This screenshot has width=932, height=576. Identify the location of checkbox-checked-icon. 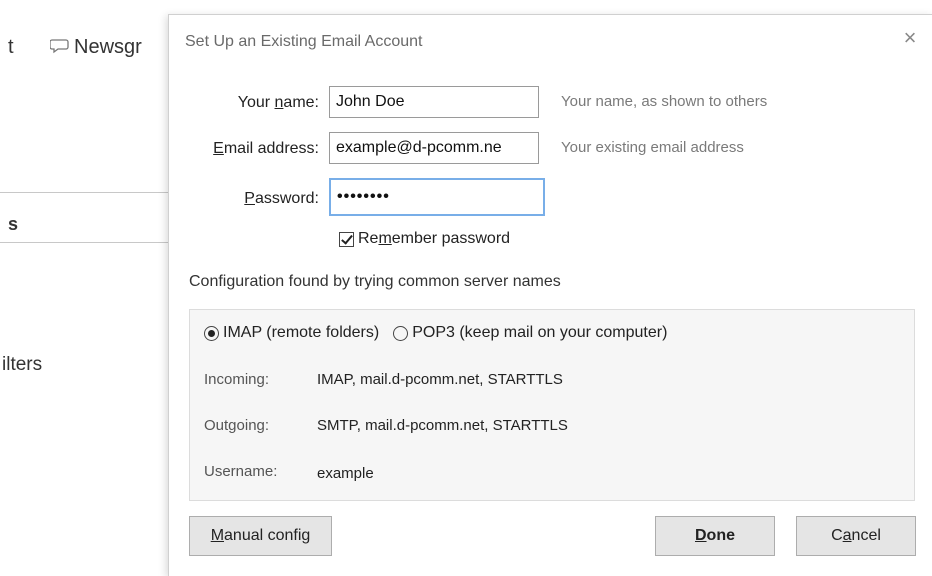
(346, 239).